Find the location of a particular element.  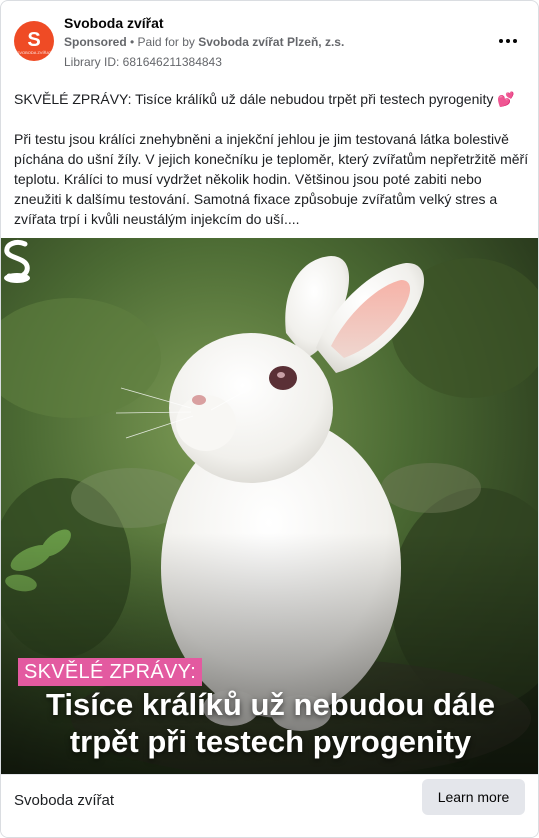

two-hearts-emoji: 💕 is located at coordinates (506, 99).